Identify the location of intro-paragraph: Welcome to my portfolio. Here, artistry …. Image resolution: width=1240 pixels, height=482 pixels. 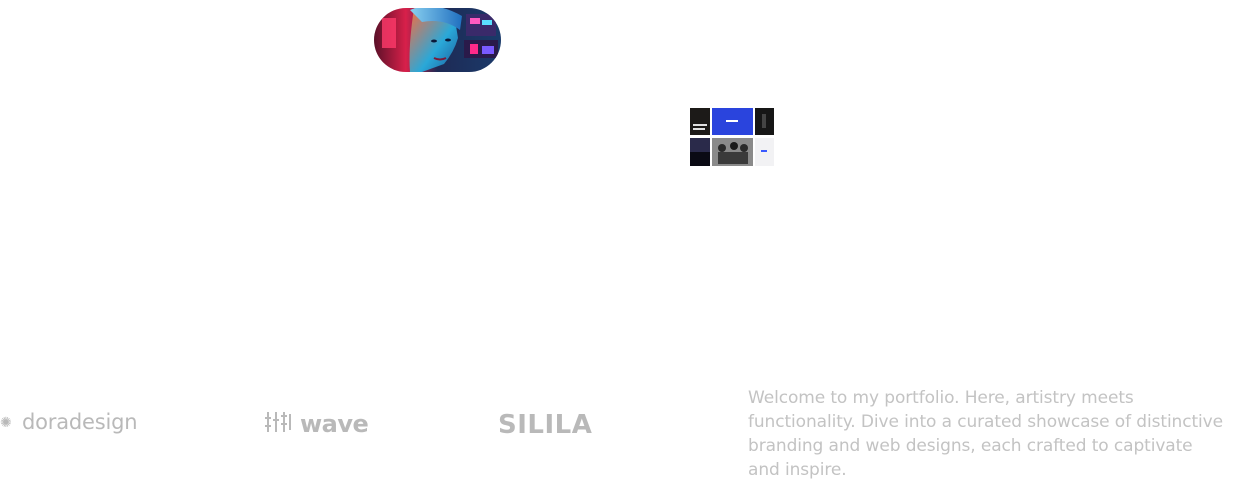
(985, 434).